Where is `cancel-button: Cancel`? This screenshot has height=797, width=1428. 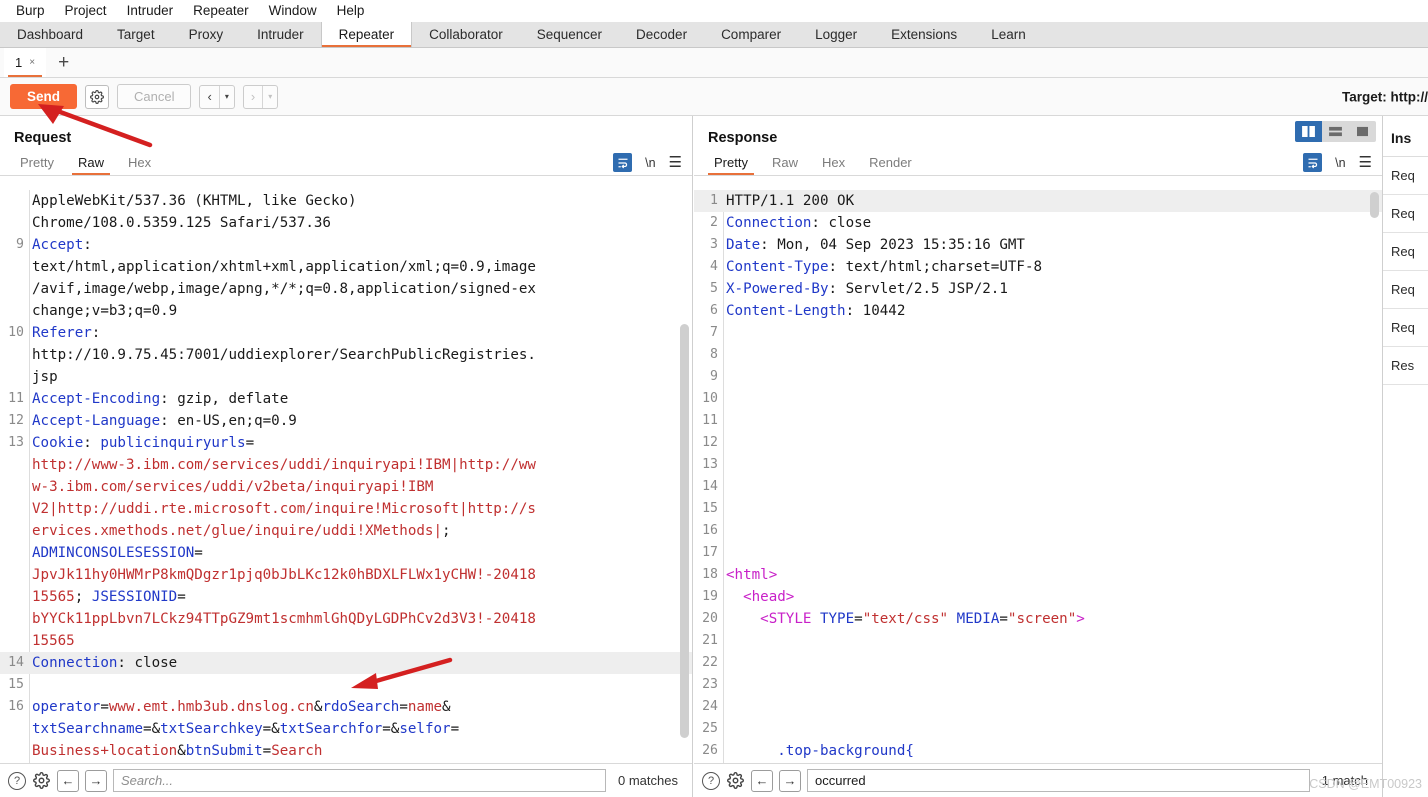 cancel-button: Cancel is located at coordinates (154, 96).